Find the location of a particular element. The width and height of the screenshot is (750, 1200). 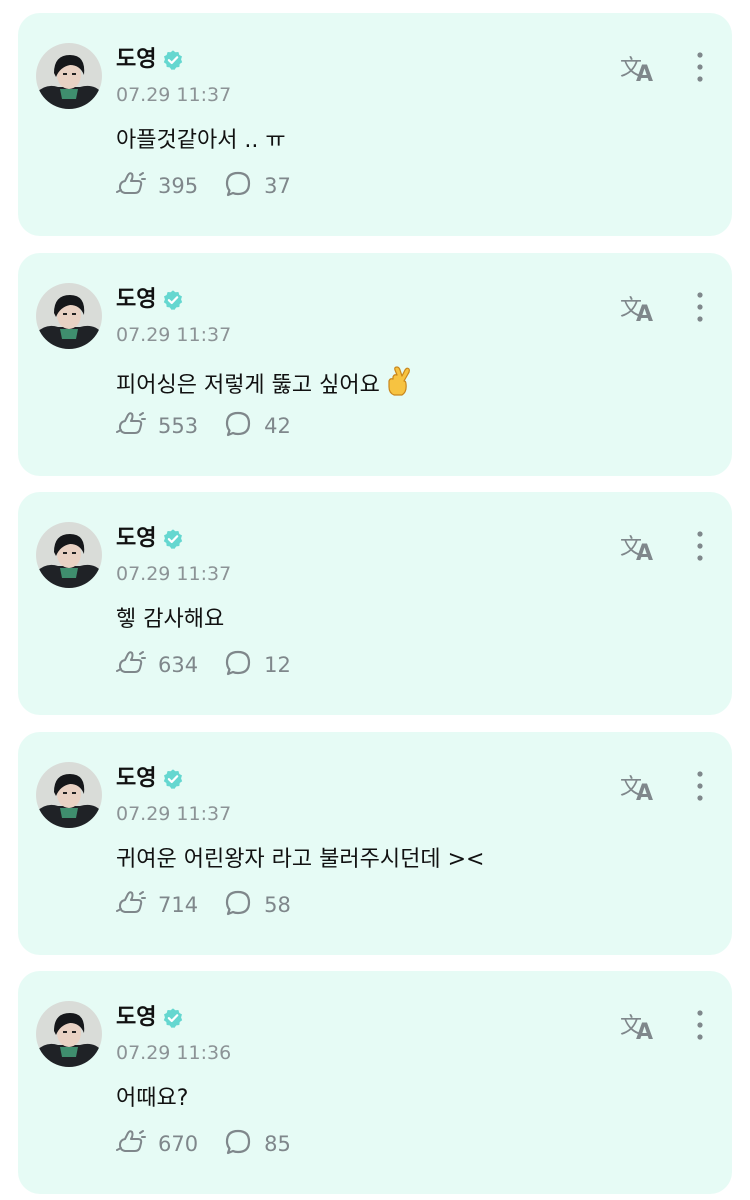

like-count: 634 is located at coordinates (178, 665).